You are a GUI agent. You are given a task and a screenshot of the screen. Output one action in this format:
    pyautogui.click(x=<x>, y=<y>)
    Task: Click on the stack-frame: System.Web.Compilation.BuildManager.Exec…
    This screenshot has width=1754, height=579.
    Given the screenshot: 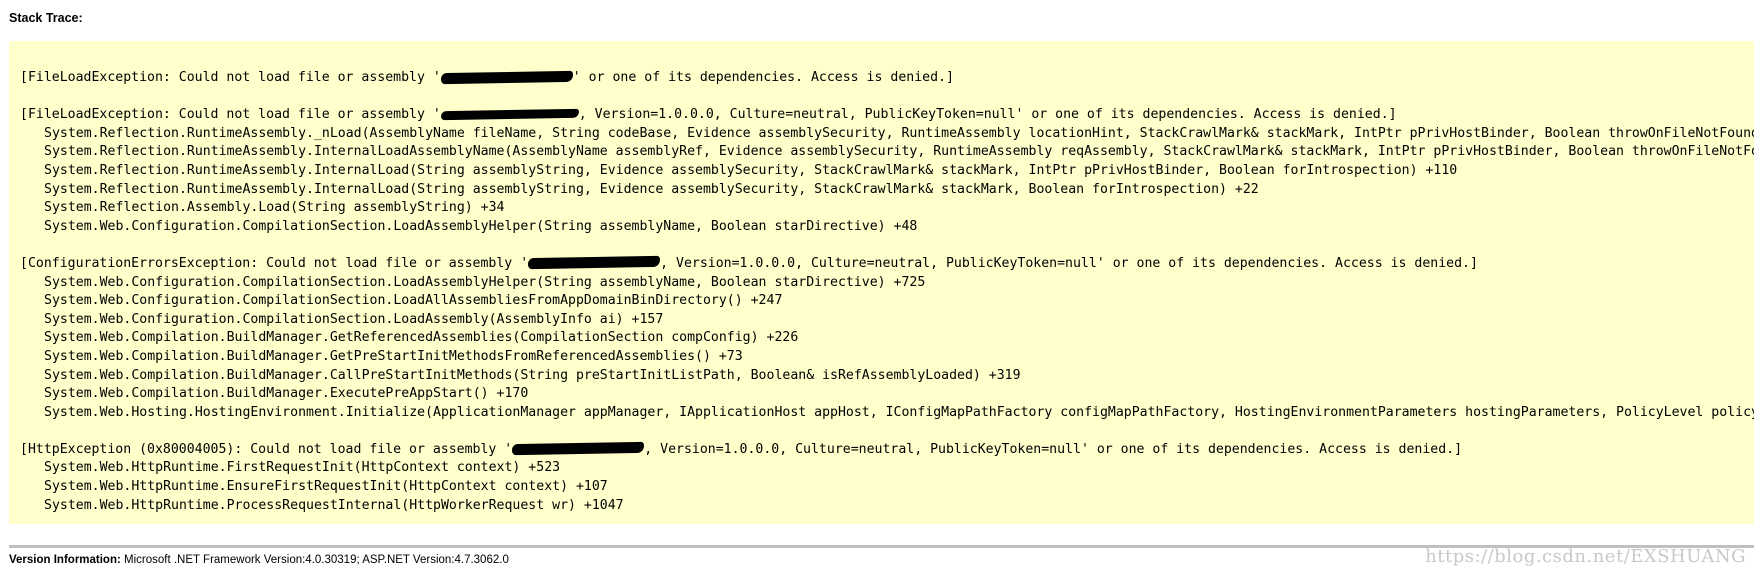 What is the action you would take?
    pyautogui.click(x=286, y=394)
    